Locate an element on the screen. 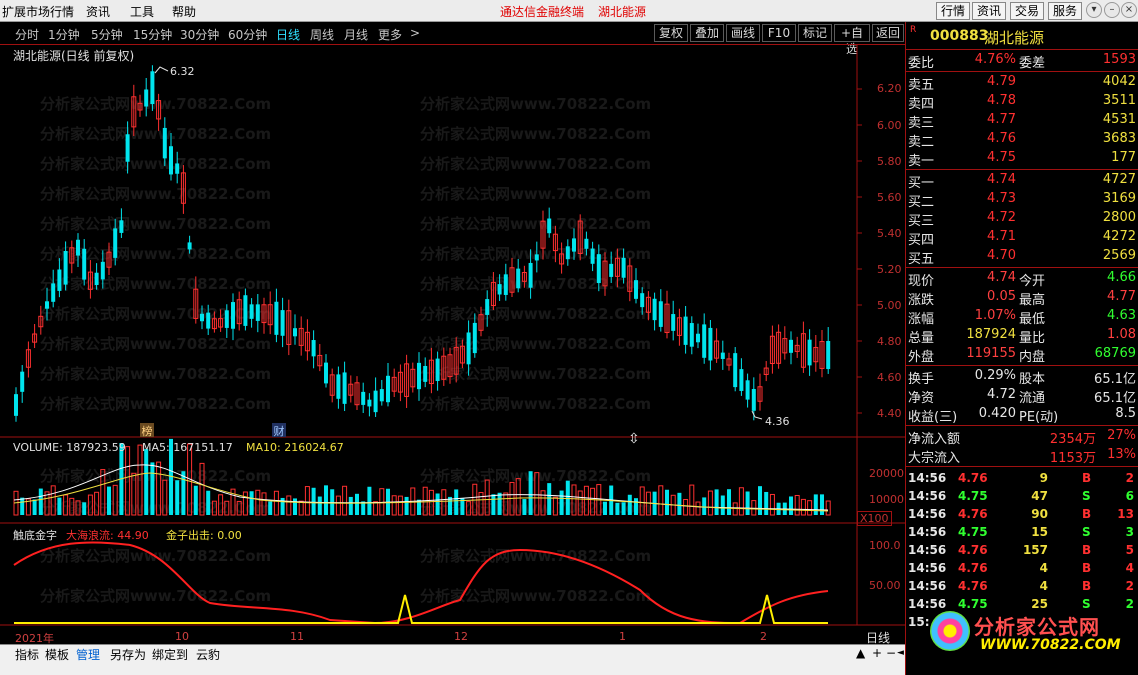 Image resolution: width=1138 pixels, height=675 pixels. bid-row: 买一 4.74 4727 is located at coordinates (1021, 181).